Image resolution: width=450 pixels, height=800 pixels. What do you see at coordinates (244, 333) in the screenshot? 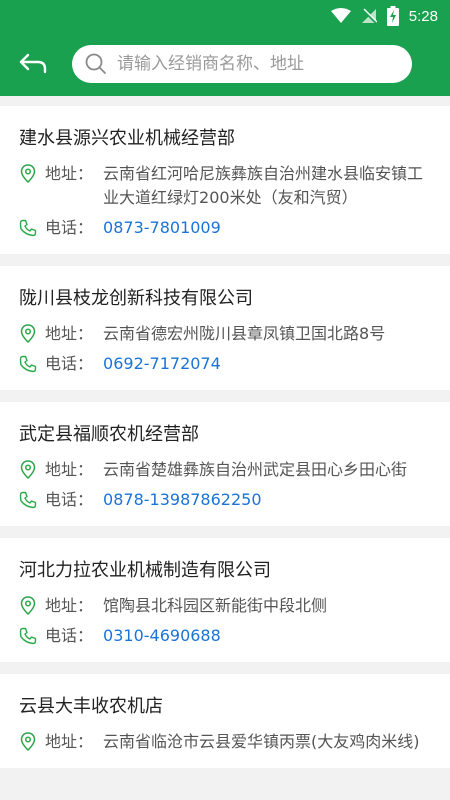
I see `dealer-address: 云南省德宏州陇川县章凤镇卫国北路8号` at bounding box center [244, 333].